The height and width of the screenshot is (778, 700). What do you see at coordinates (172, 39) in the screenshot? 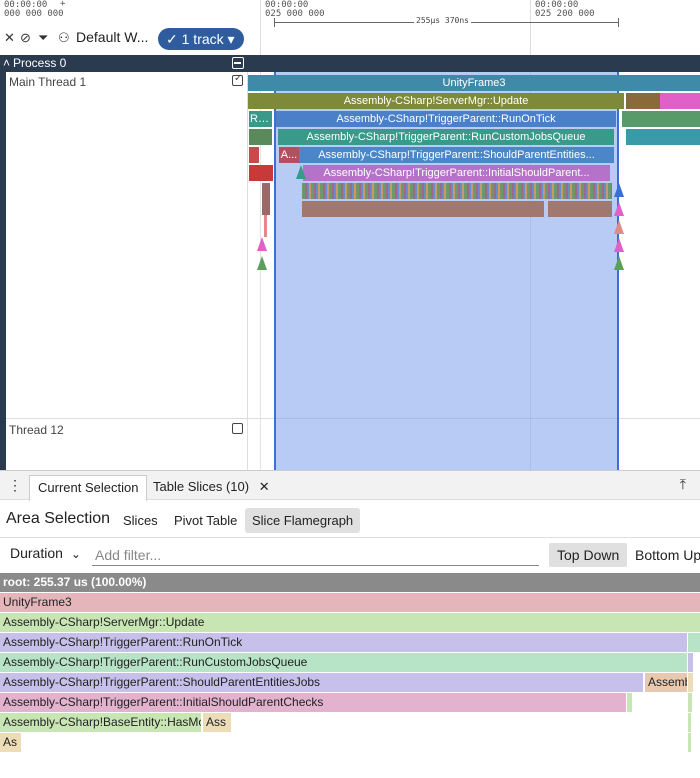
I see `check-icon: ✓` at bounding box center [172, 39].